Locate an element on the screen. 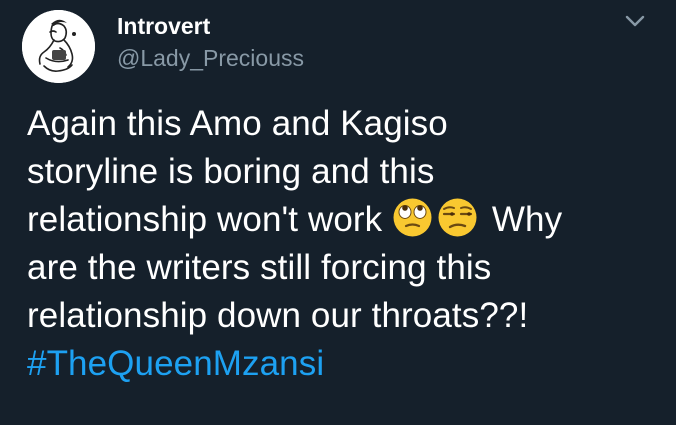  tweet-text-line-with-emoji: relationship won't work Why is located at coordinates (342, 220).